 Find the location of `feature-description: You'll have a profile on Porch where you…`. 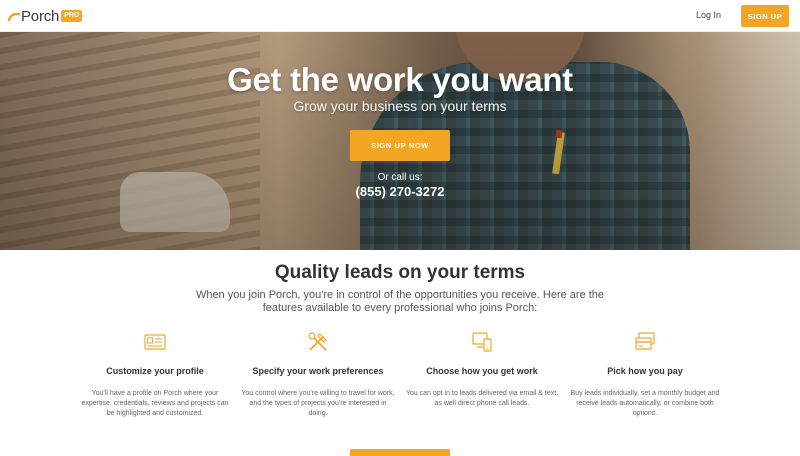

feature-description: You'll have a profile on Porch where you… is located at coordinates (155, 403).